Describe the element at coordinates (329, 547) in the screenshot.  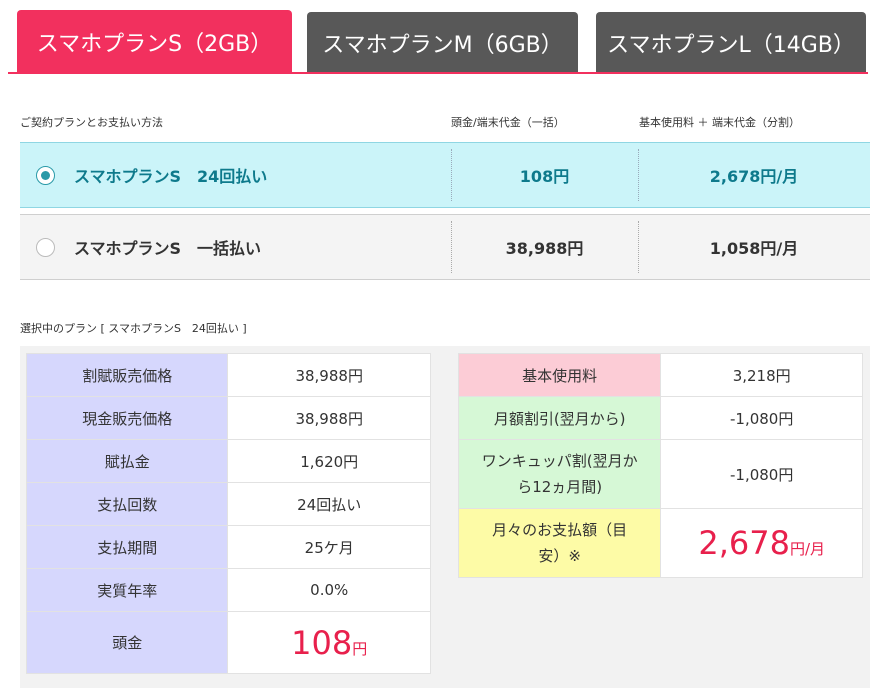
I see `detail-value: 25ケ月` at that location.